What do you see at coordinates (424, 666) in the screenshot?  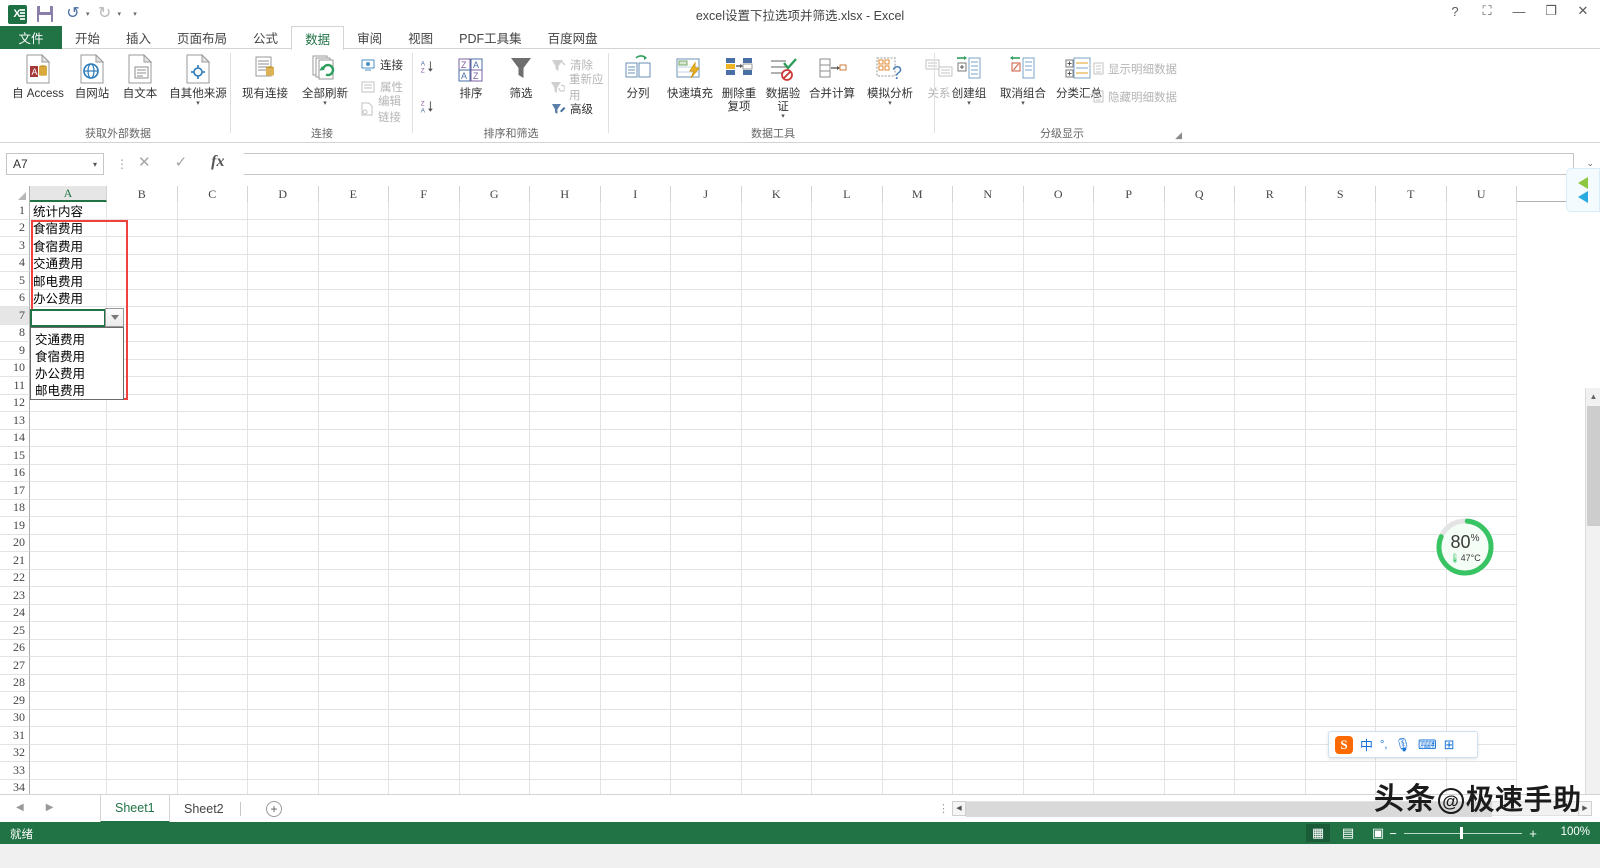 I see `cell-F27` at bounding box center [424, 666].